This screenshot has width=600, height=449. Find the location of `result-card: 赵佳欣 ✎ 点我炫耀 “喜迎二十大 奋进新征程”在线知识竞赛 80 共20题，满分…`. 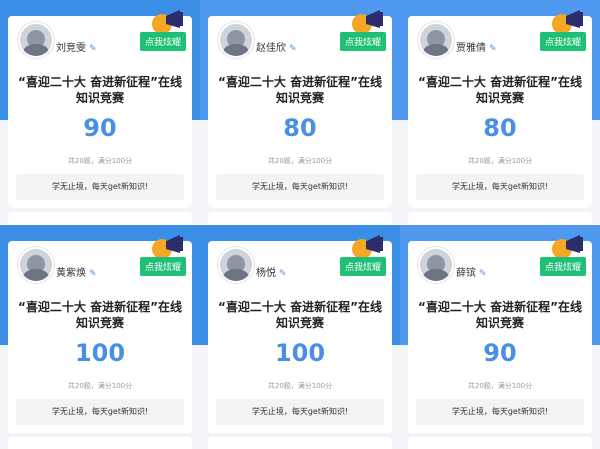

result-card: 赵佳欣 ✎ 点我炫耀 “喜迎二十大 奋进新征程”在线知识竞赛 80 共20题，满分… is located at coordinates (300, 109).